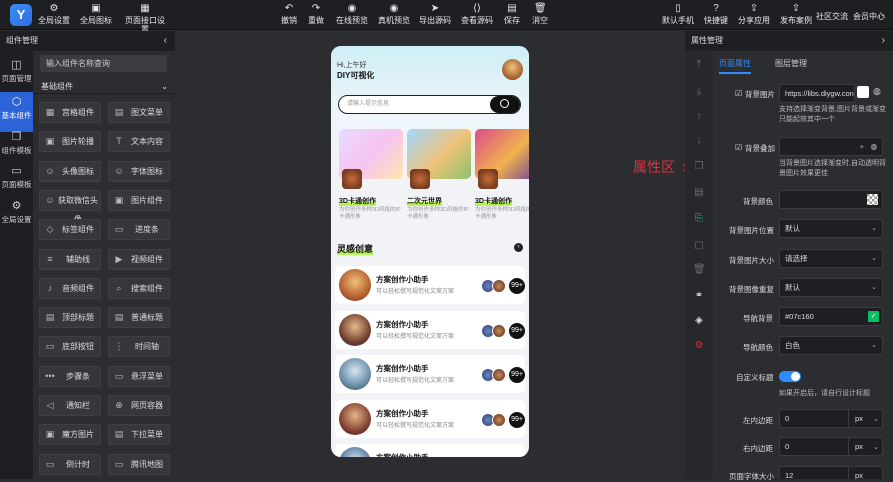 This screenshot has width=893, height=482. What do you see at coordinates (145, 18) in the screenshot?
I see `page-api-settings-button: ▦ 页面接口设置` at bounding box center [145, 18].